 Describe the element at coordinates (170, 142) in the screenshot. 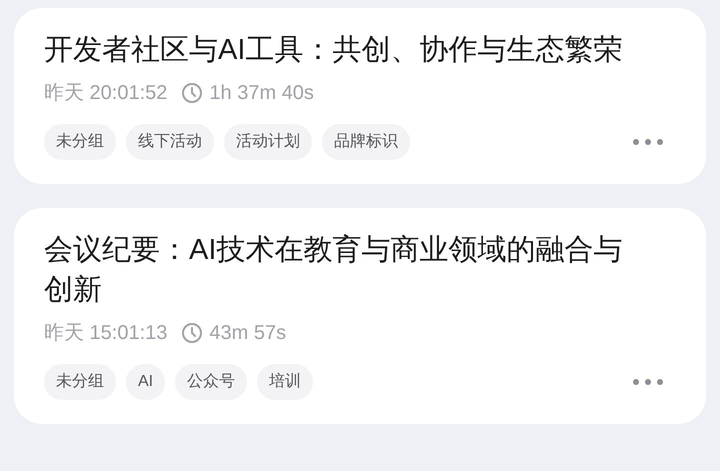

I see `tag-chip: 线下活动` at that location.